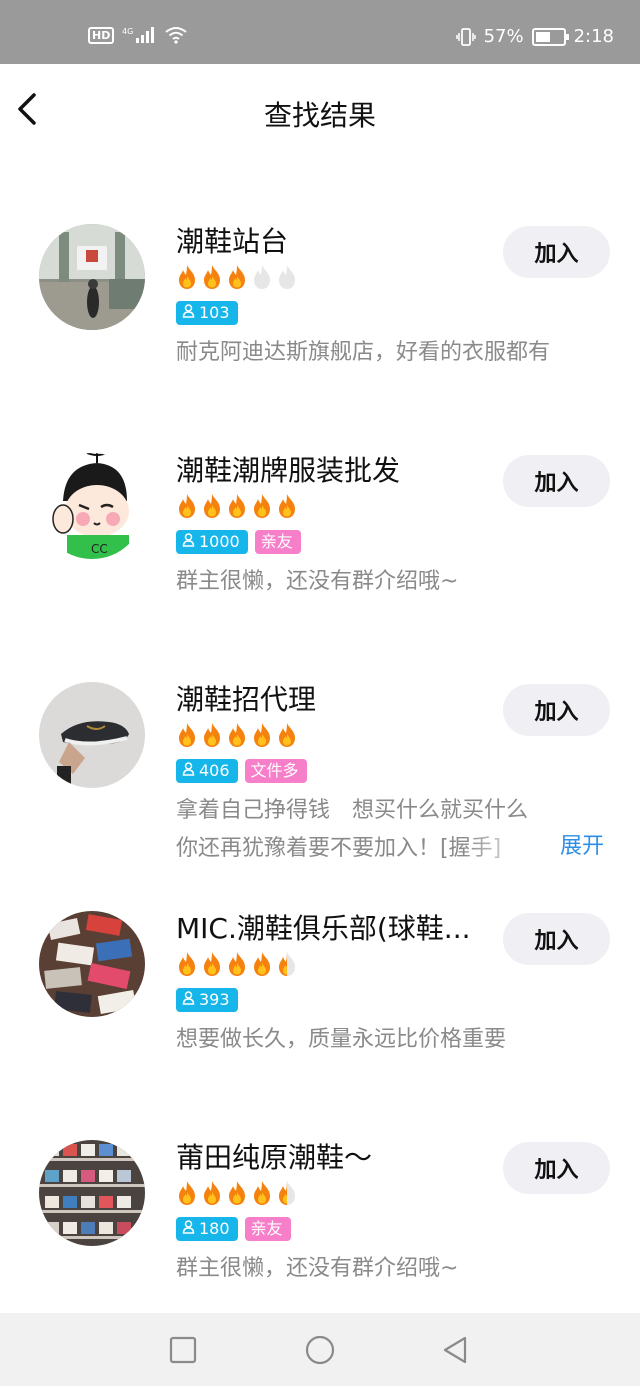 This screenshot has height=1386, width=640. I want to click on navigation-bar, so click(320, 1349).